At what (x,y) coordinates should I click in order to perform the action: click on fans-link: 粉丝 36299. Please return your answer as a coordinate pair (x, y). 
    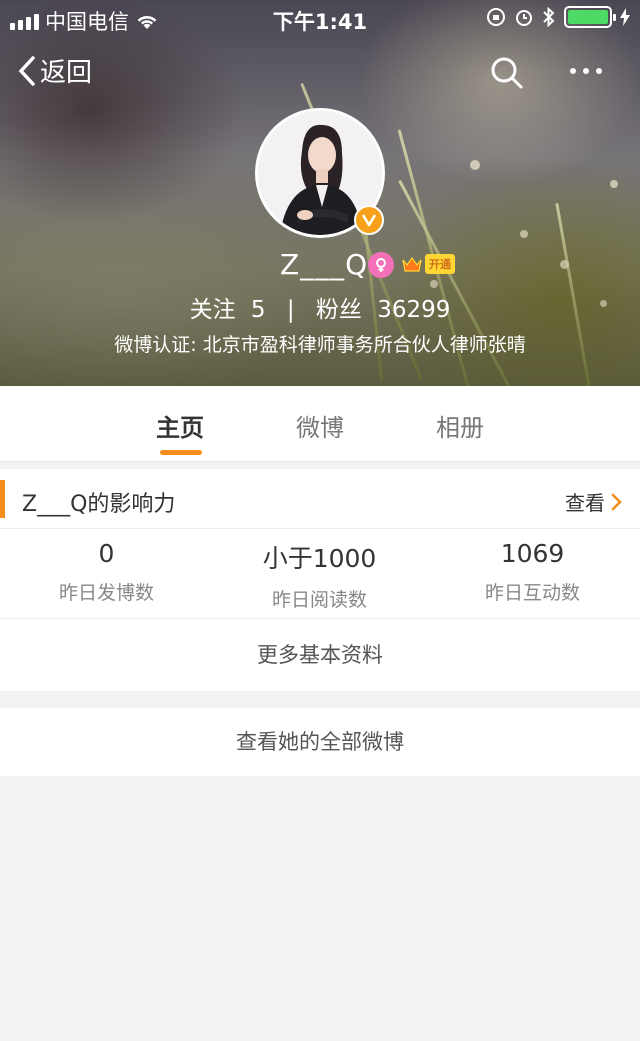
    Looking at the image, I should click on (383, 310).